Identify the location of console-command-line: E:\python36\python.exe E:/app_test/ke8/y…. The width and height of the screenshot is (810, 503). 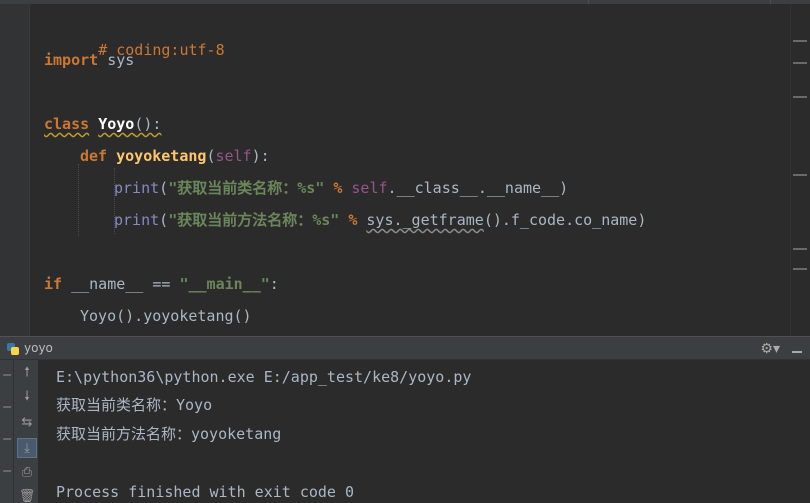
(264, 377).